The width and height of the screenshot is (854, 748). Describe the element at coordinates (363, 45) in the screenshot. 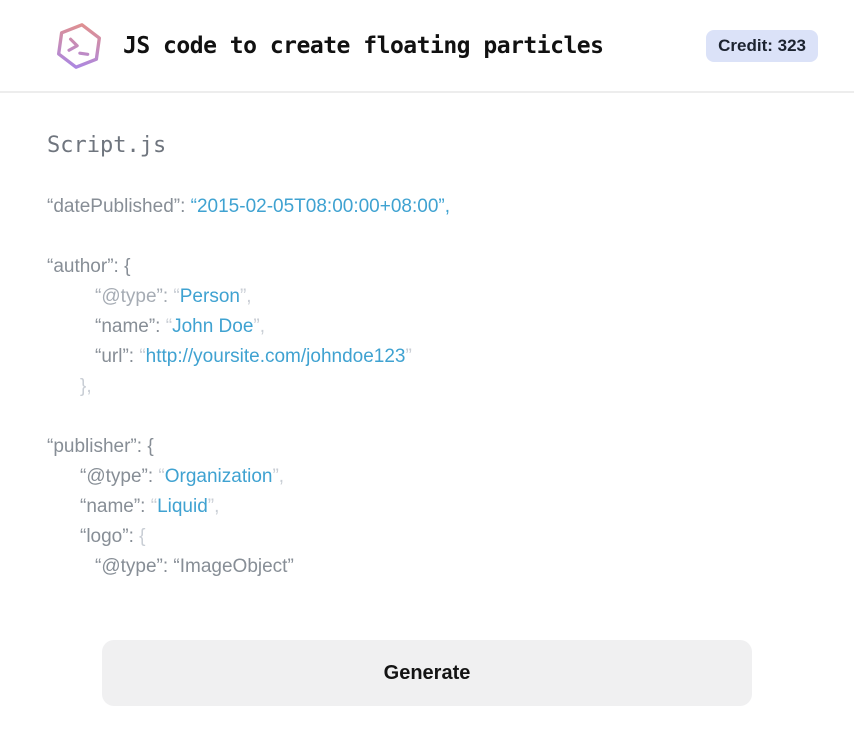

I see `page-title: JS code to create floating particles` at that location.